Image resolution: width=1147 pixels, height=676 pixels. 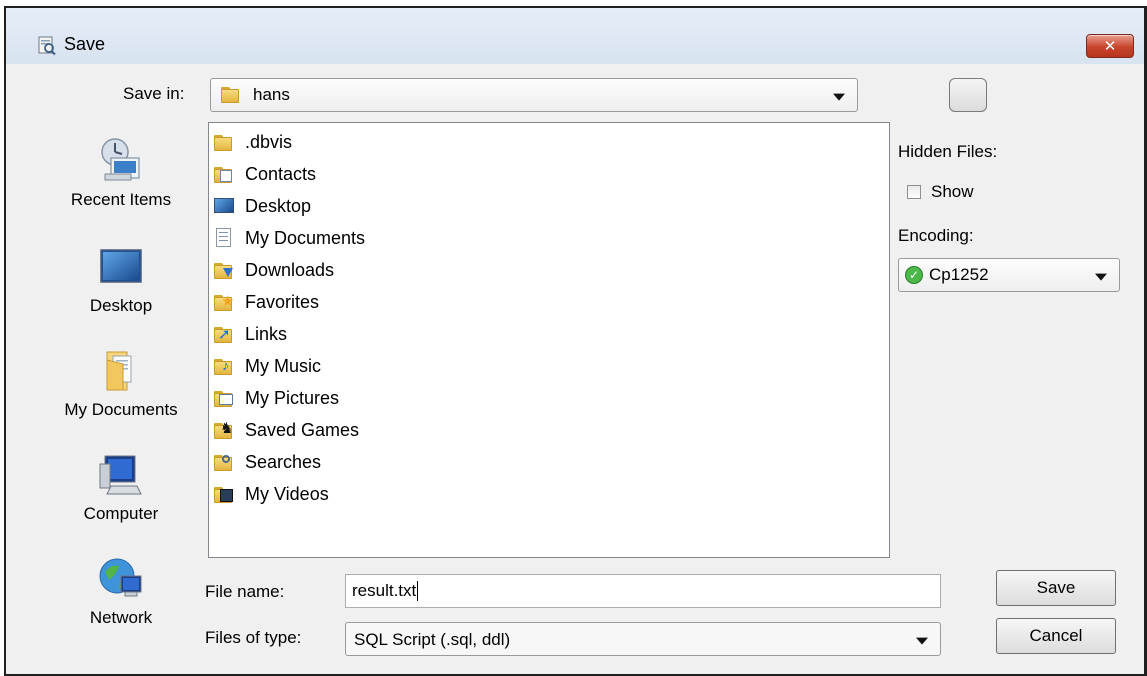 What do you see at coordinates (271, 94) in the screenshot?
I see `save-in-value: hans` at bounding box center [271, 94].